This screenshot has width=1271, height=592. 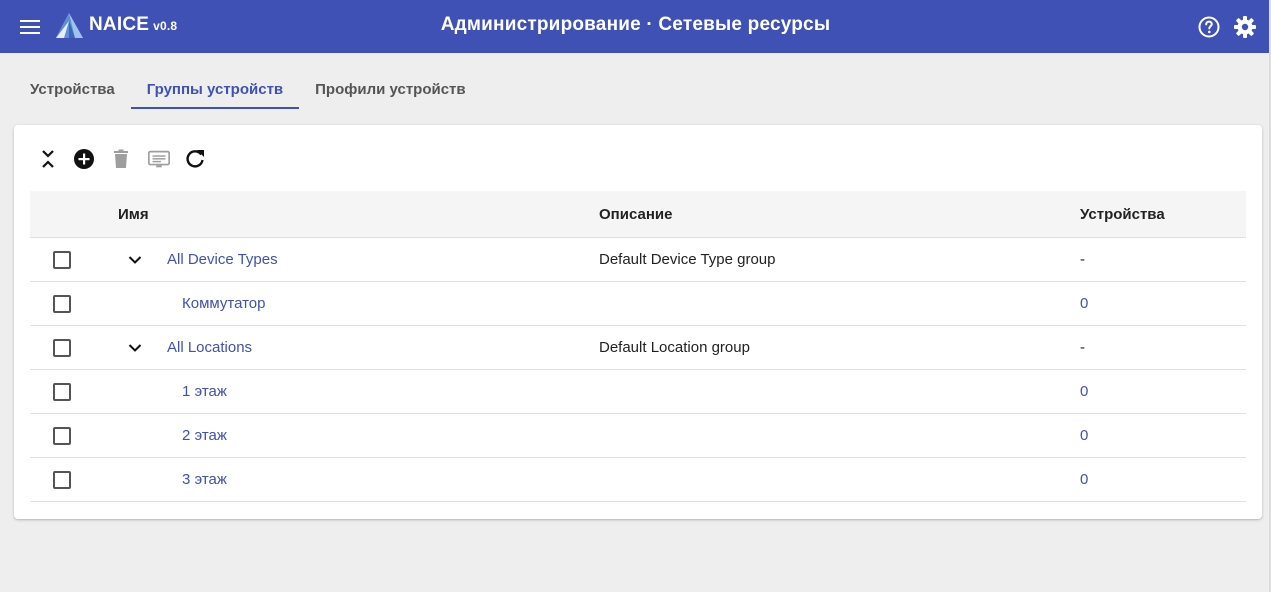 I want to click on column-header-name: Имя, so click(x=133, y=214).